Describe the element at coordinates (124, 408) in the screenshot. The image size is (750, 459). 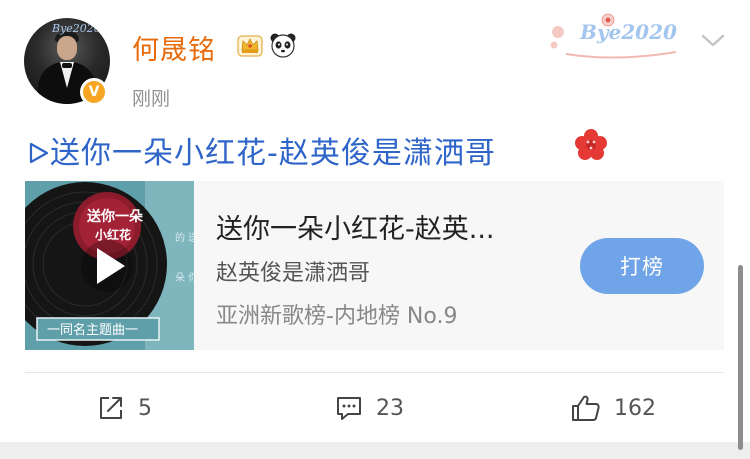
I see `share-button: 5` at that location.